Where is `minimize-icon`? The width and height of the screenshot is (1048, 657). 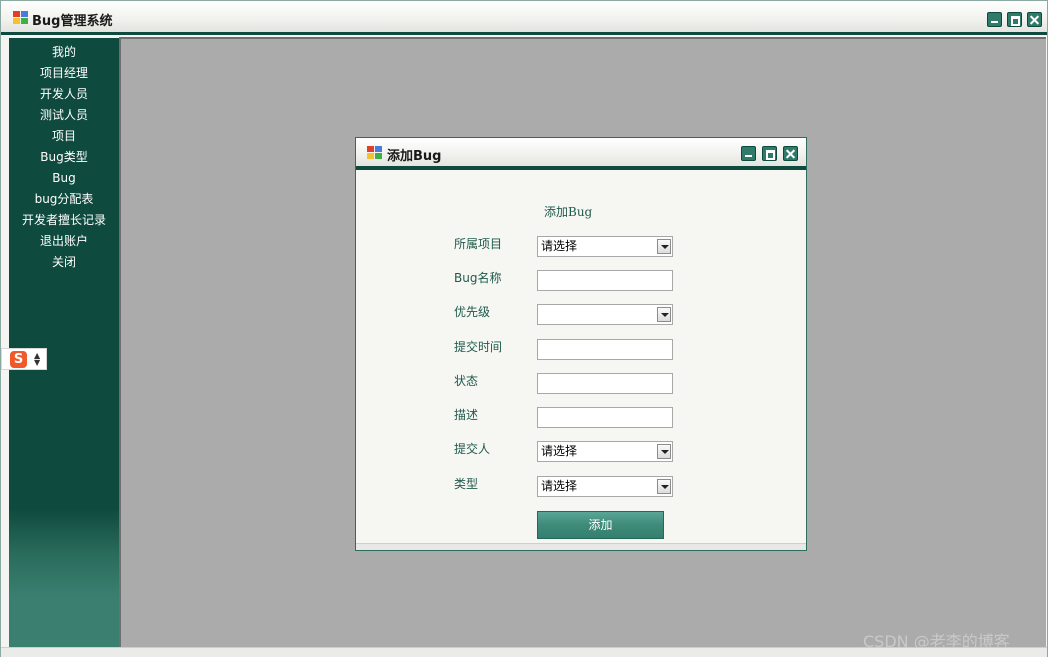
minimize-icon is located at coordinates (994, 19).